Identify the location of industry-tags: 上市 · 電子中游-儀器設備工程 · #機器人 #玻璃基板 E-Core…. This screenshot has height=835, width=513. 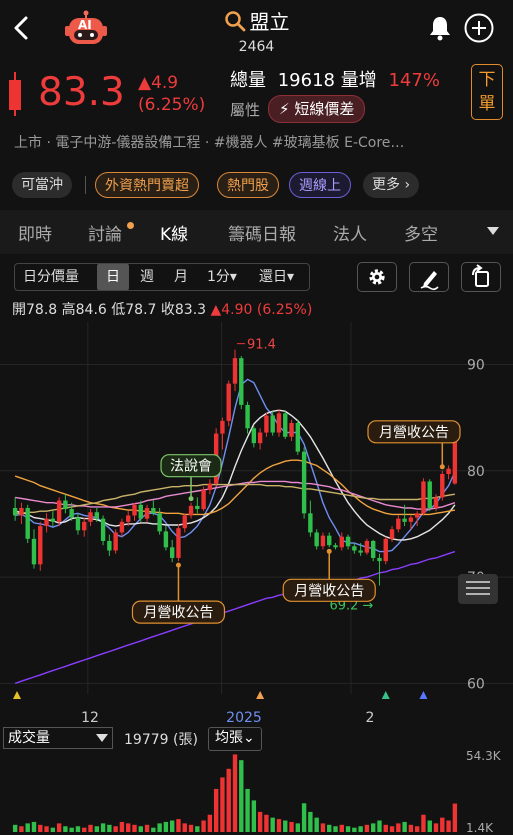
(209, 142).